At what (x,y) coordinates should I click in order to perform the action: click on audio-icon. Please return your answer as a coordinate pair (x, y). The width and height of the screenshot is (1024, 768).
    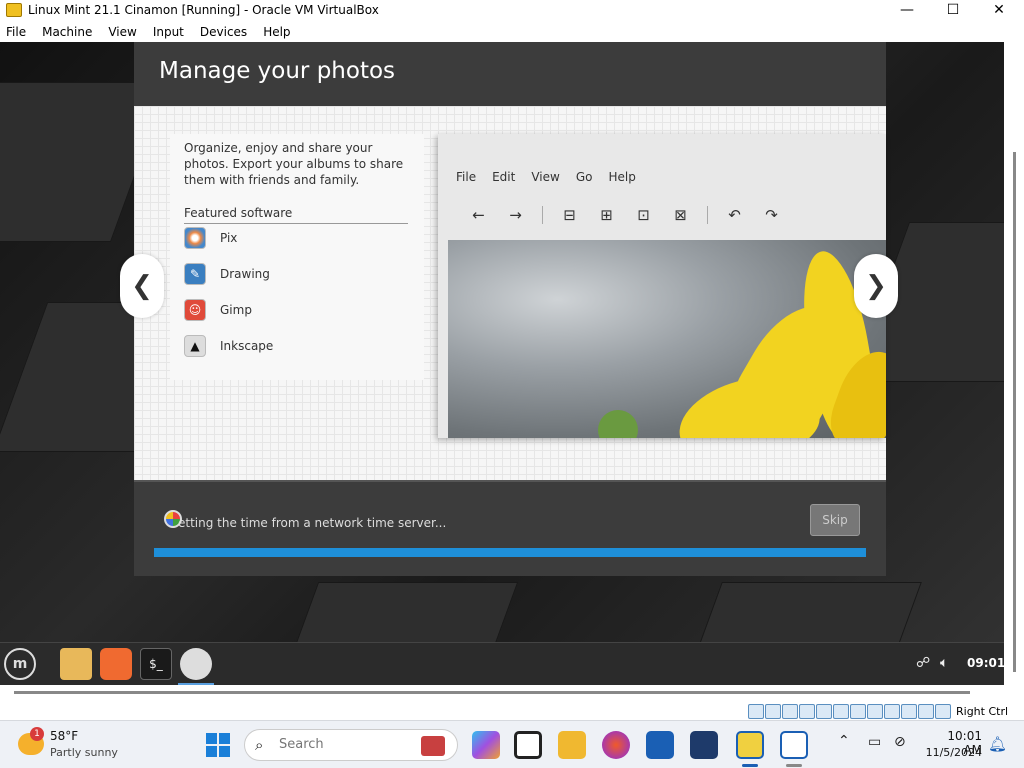
    Looking at the image, I should click on (790, 711).